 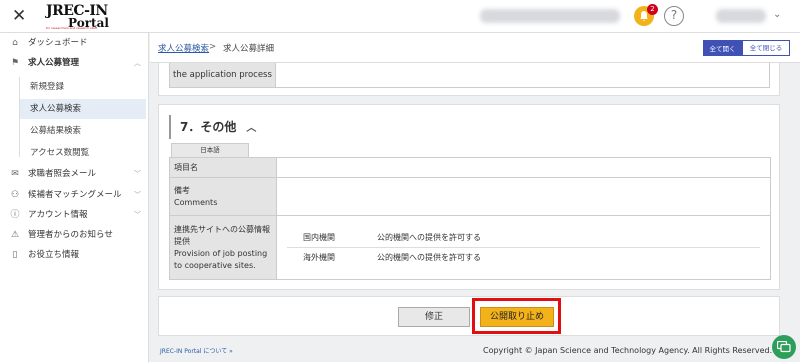 What do you see at coordinates (652, 9) in the screenshot?
I see `notification-count-badge: 2` at bounding box center [652, 9].